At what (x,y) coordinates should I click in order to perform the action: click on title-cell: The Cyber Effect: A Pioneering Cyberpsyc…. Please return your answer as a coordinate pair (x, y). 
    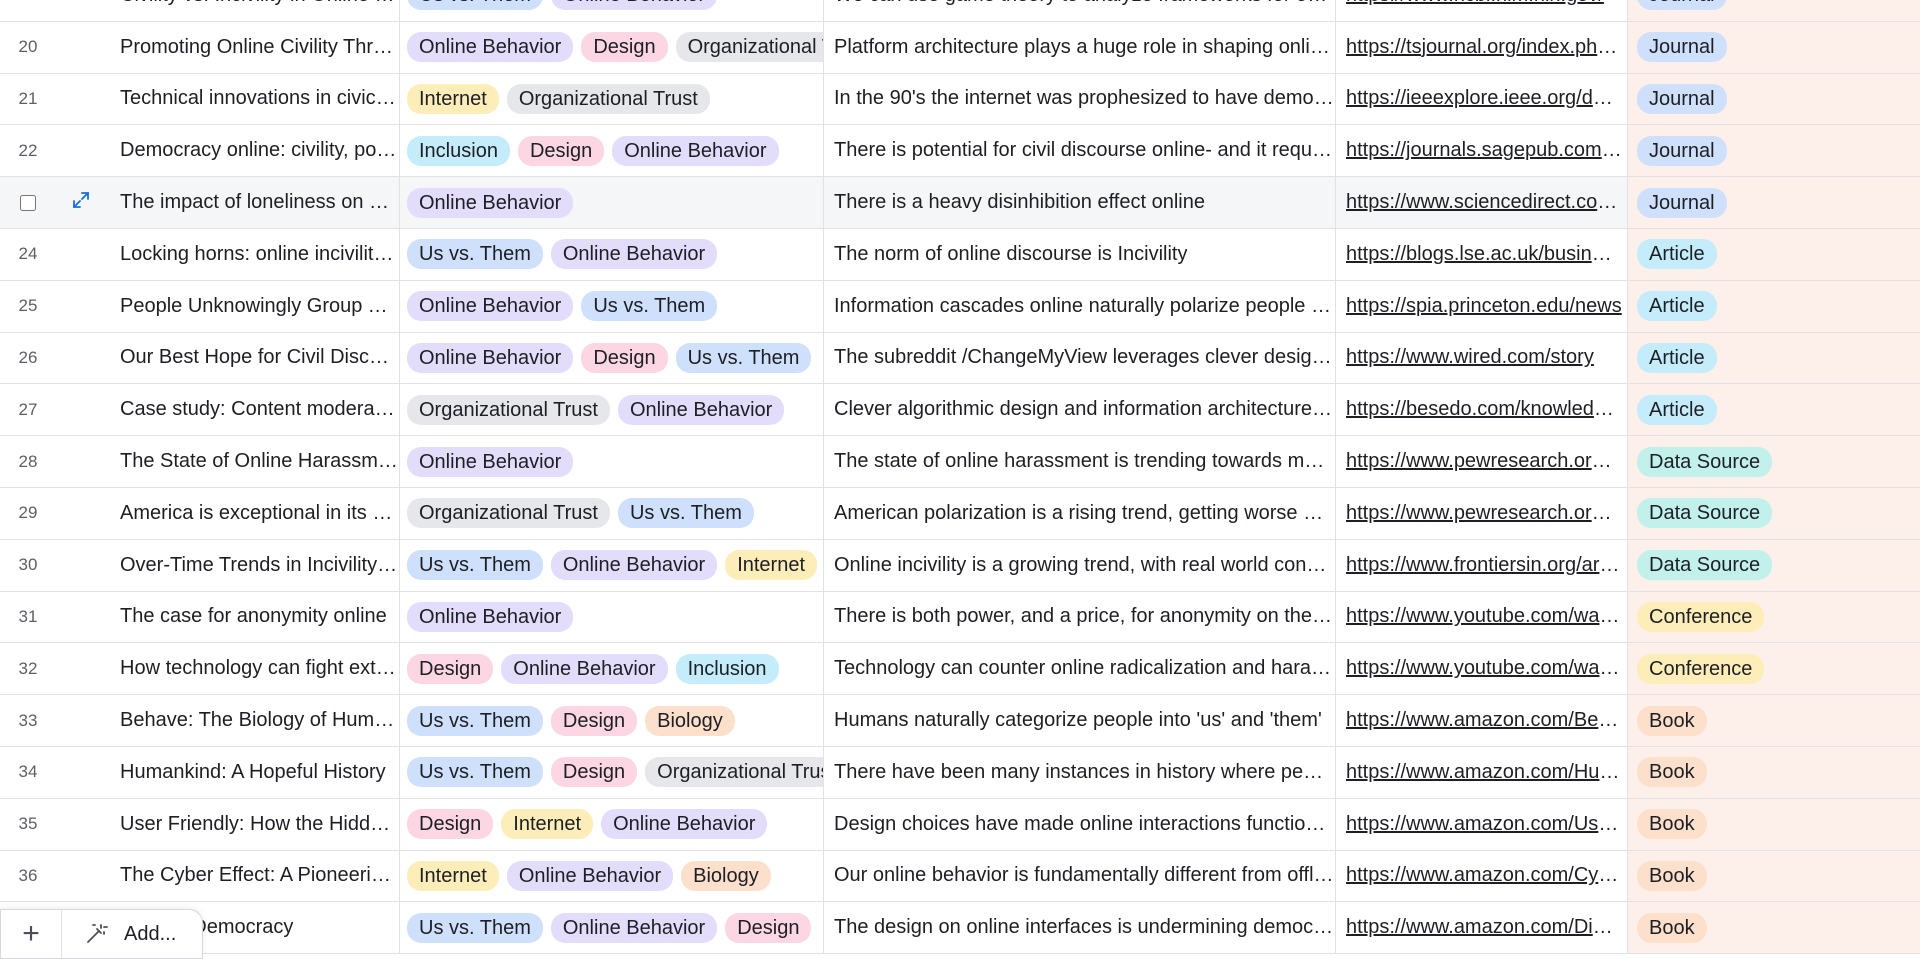
    Looking at the image, I should click on (253, 876).